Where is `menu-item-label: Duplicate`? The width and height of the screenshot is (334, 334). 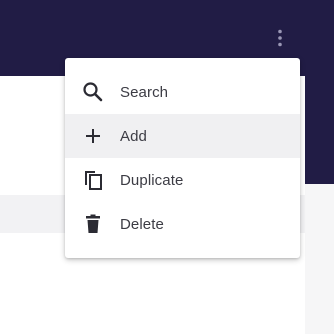
menu-item-label: Duplicate is located at coordinates (152, 180).